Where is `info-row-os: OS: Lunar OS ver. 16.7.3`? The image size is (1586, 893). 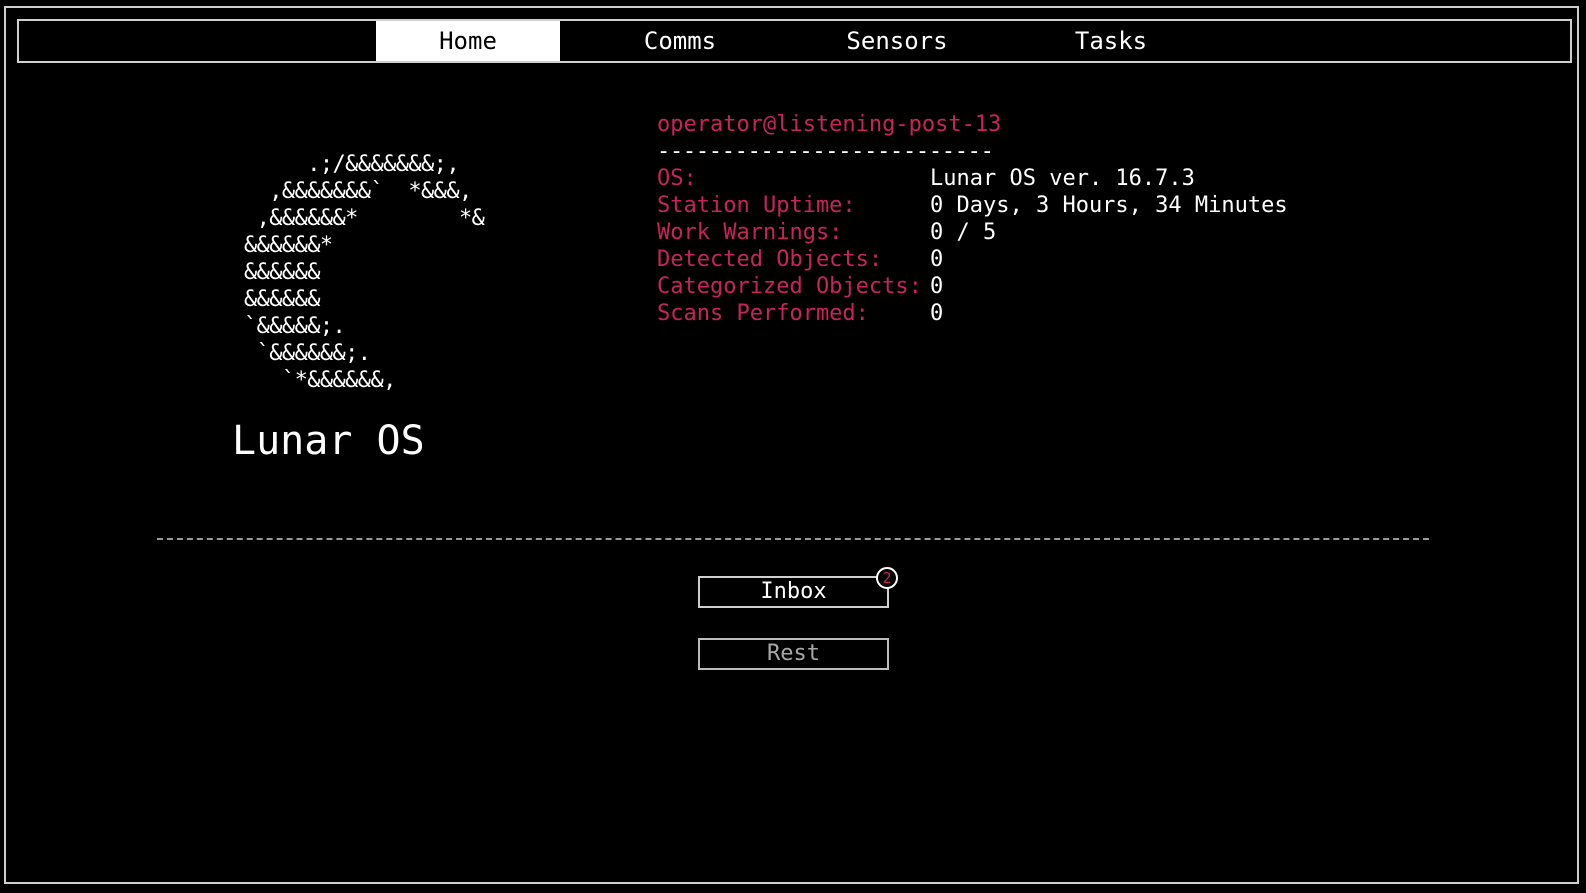
info-row-os: OS: Lunar OS ver. 16.7.3 is located at coordinates (972, 178).